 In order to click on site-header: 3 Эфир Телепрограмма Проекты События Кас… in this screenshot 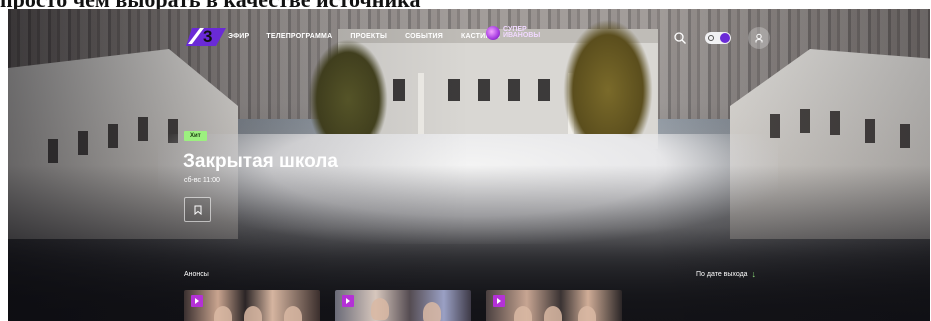, I will do `click(469, 33)`.